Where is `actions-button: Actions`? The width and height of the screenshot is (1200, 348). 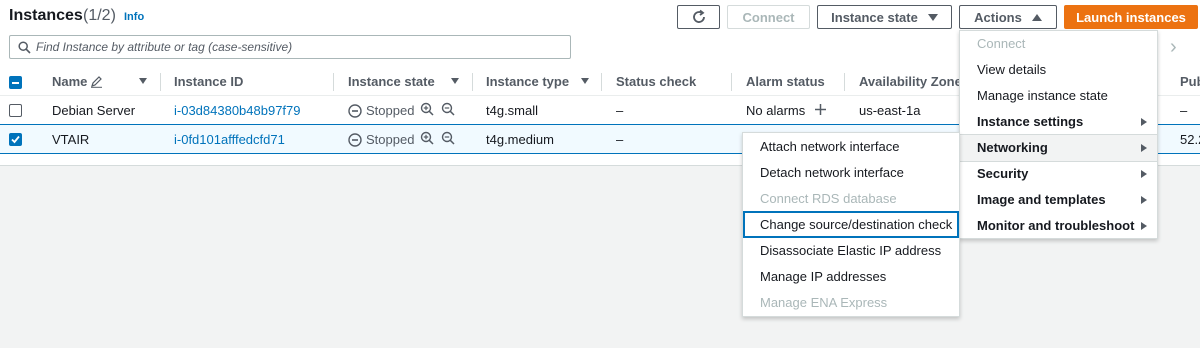
actions-button: Actions is located at coordinates (1008, 17).